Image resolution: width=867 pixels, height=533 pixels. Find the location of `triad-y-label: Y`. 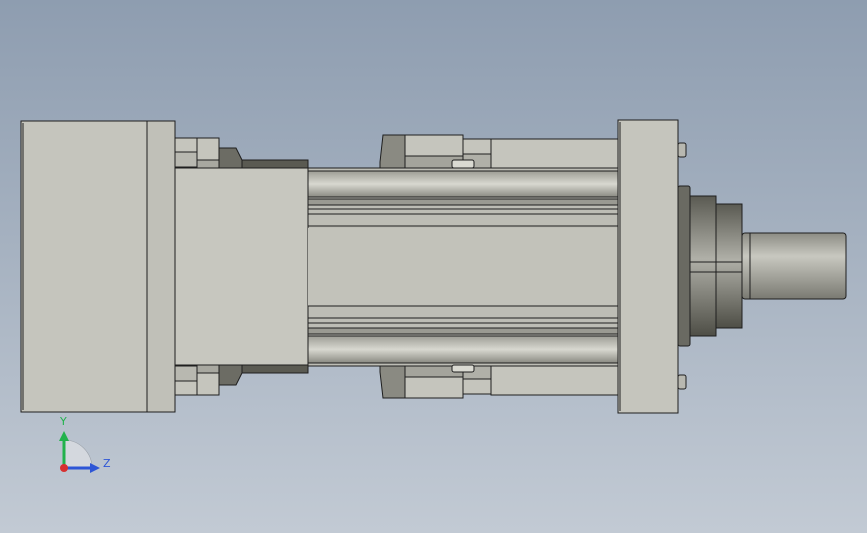

triad-y-label: Y is located at coordinates (63, 421).